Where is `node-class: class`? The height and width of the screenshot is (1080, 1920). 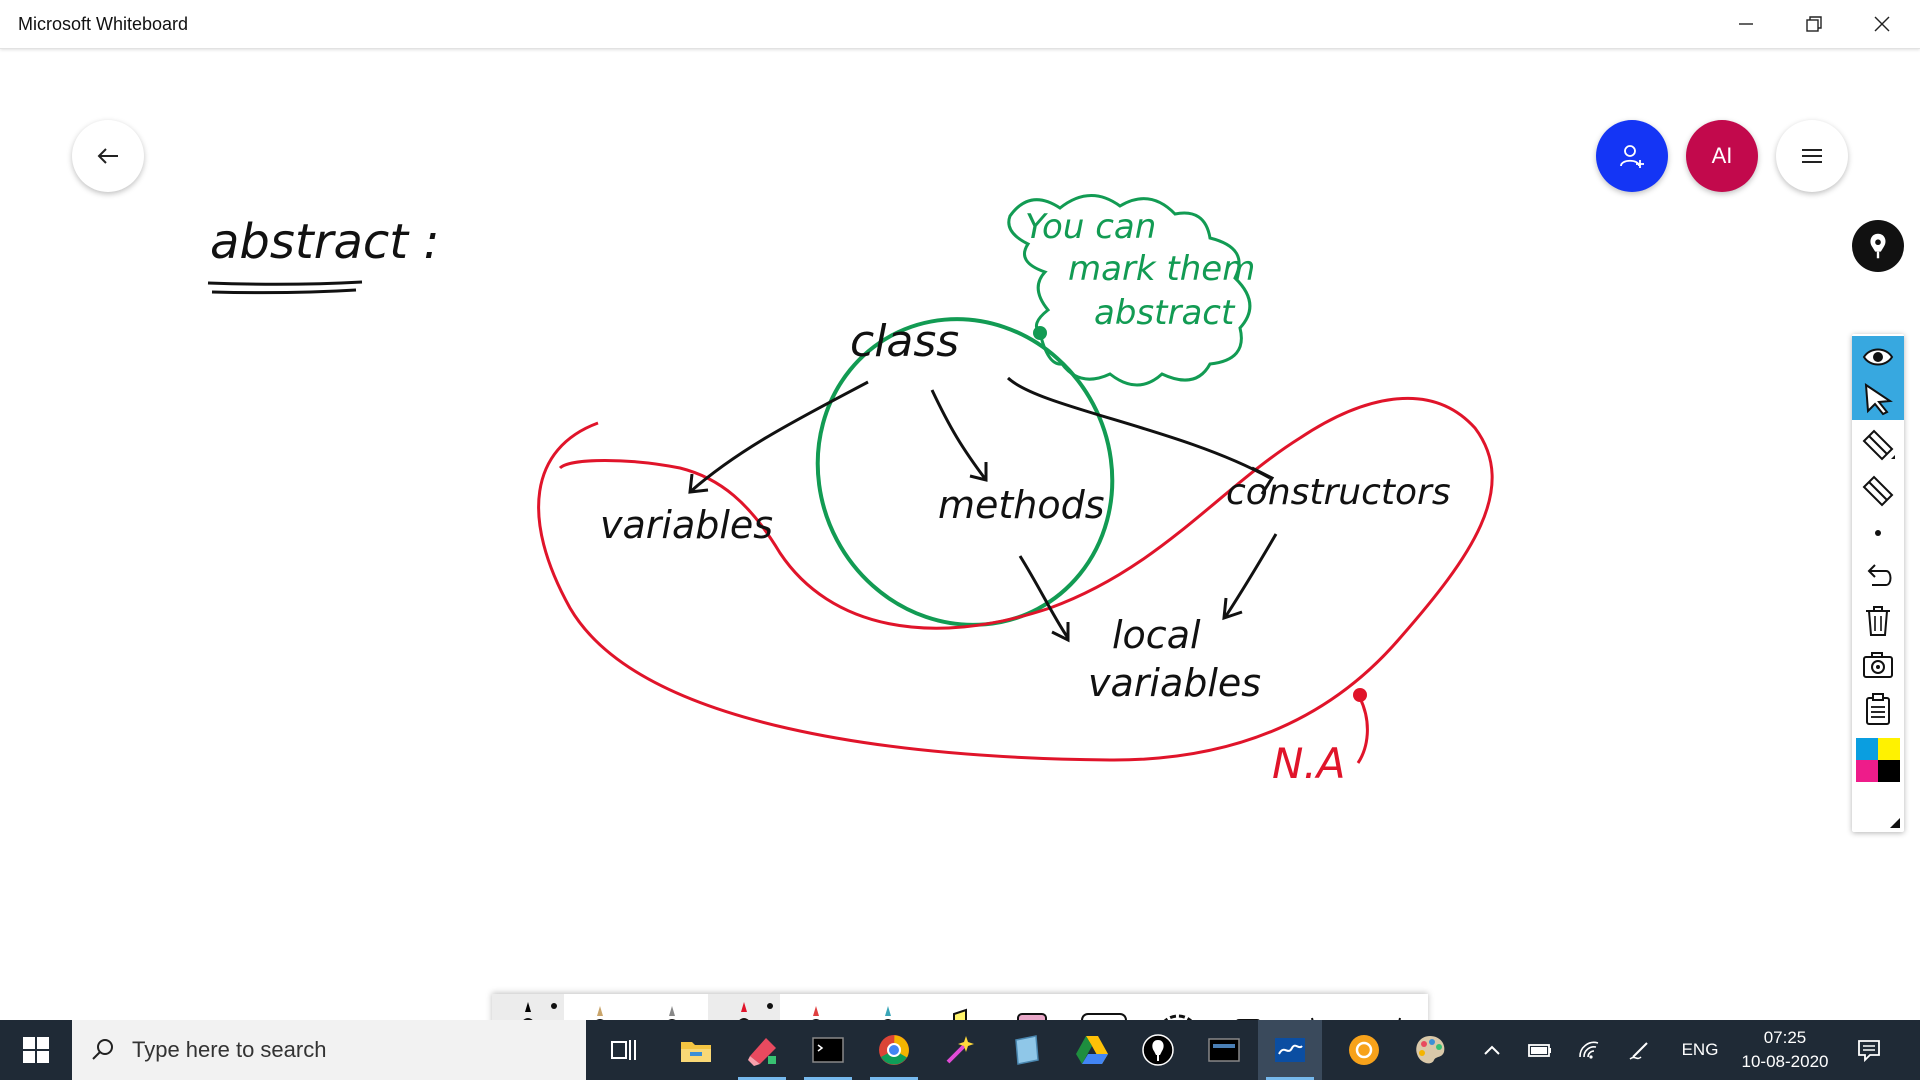 node-class: class is located at coordinates (904, 341).